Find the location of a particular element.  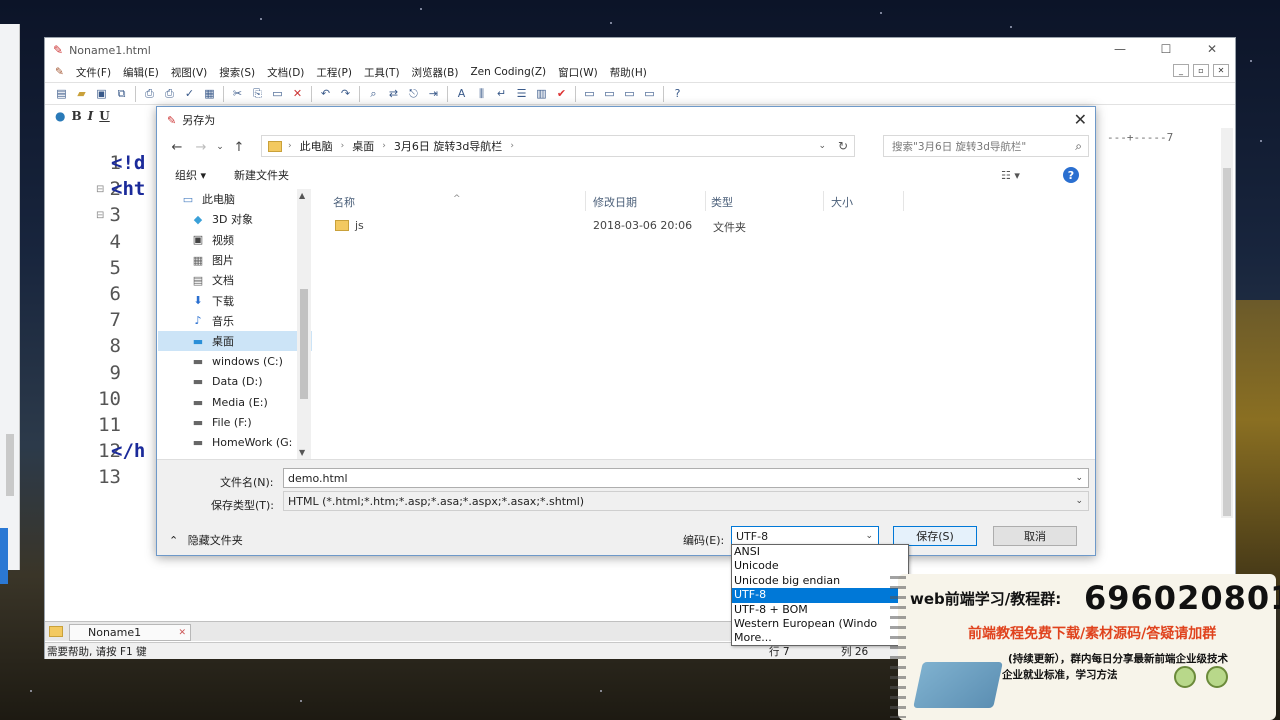

maximize-button: ☐ is located at coordinates (1166, 49).